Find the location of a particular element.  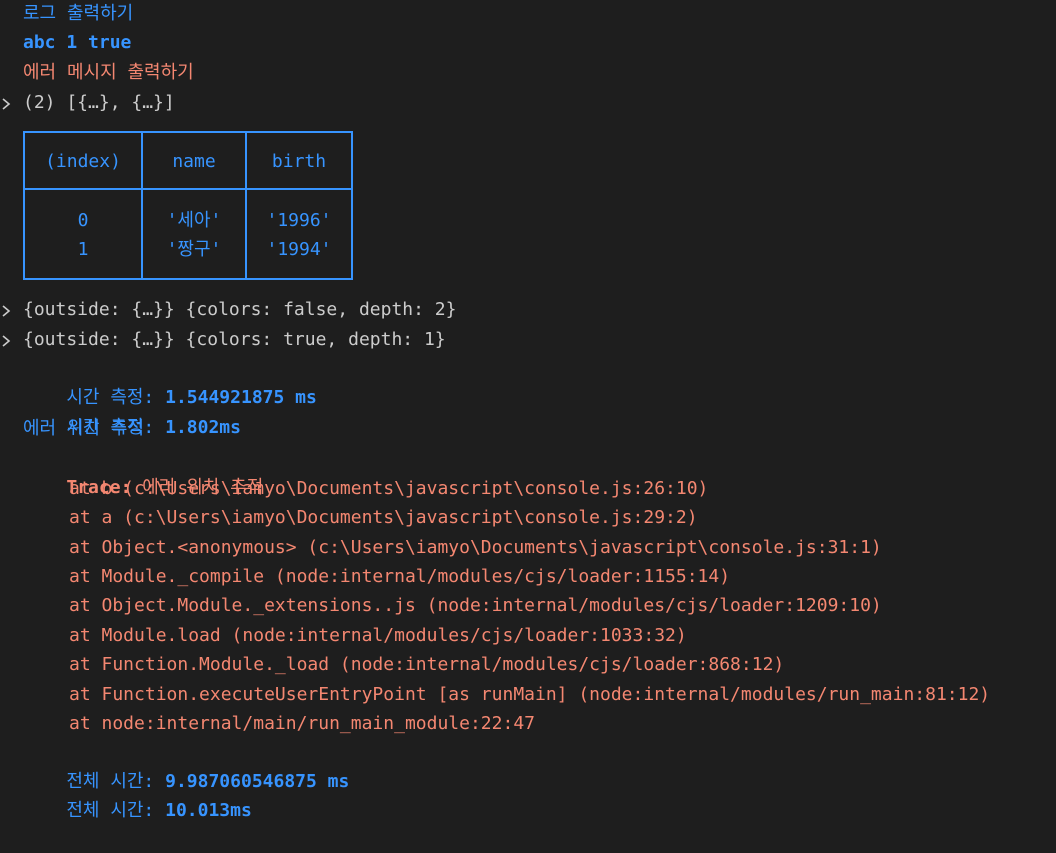

array-output: (2) [{…}, {…}] is located at coordinates (99, 103).